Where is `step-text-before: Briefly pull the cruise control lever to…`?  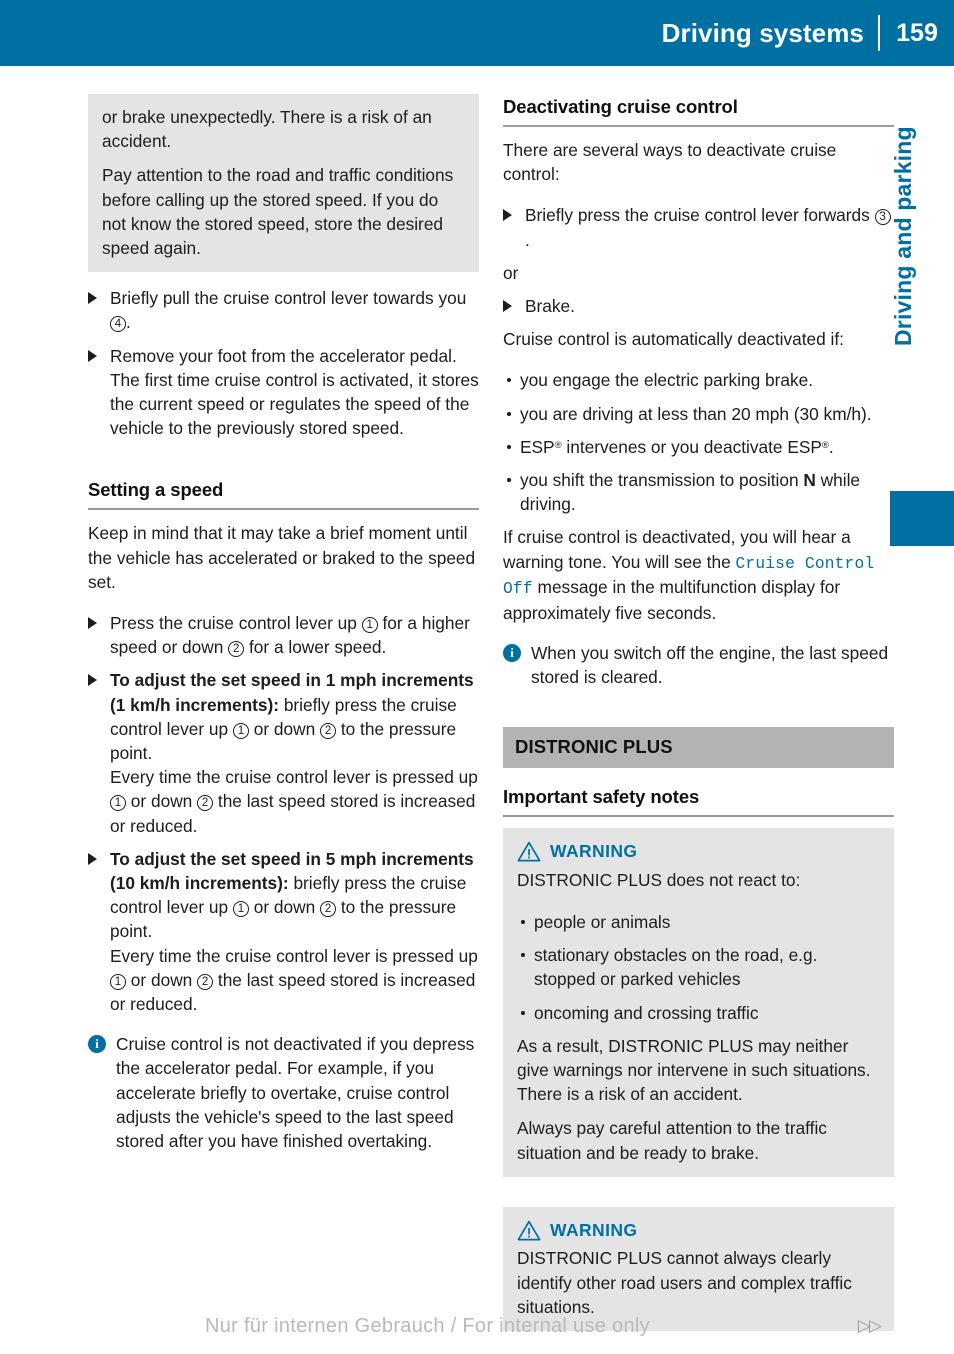 step-text-before: Briefly pull the cruise control lever to… is located at coordinates (288, 298).